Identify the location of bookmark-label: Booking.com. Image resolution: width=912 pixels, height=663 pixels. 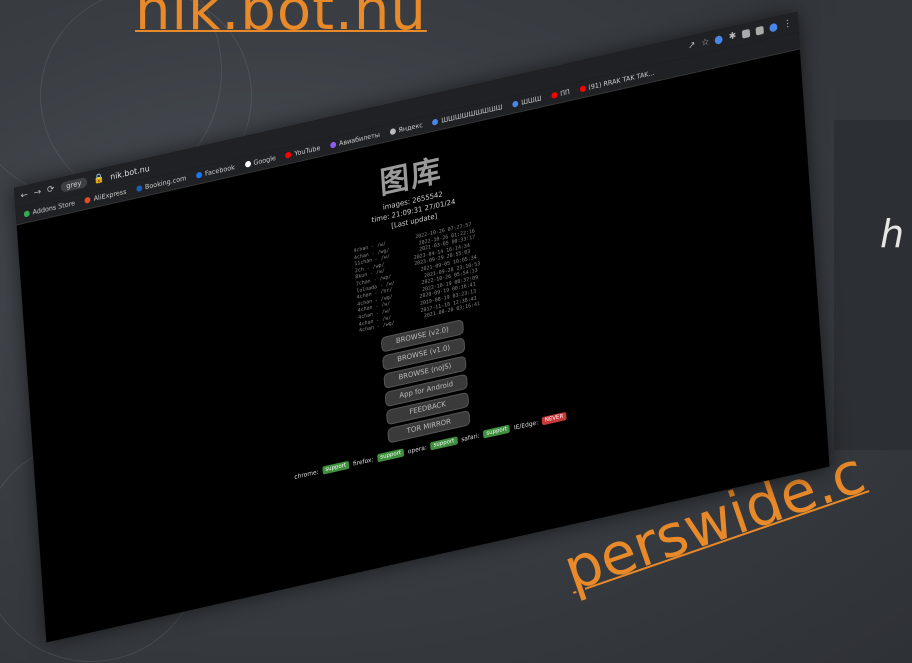
(165, 182).